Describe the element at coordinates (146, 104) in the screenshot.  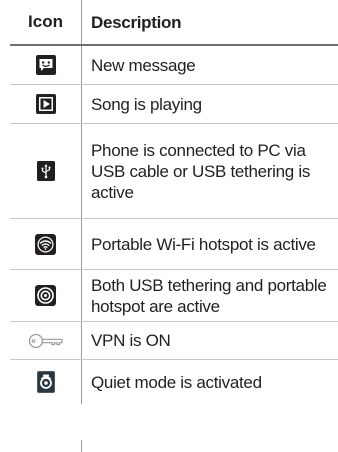
I see `description-cell: Song is playing` at that location.